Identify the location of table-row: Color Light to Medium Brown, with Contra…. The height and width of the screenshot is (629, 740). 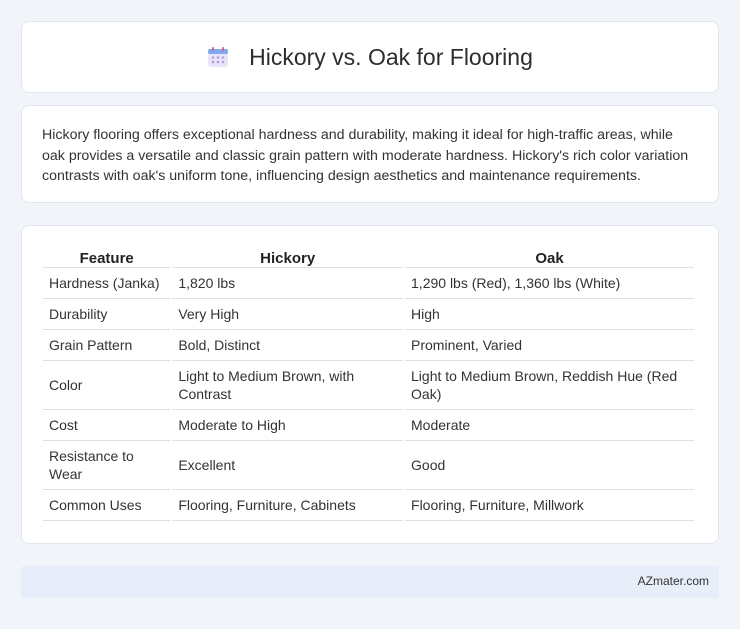
(368, 385).